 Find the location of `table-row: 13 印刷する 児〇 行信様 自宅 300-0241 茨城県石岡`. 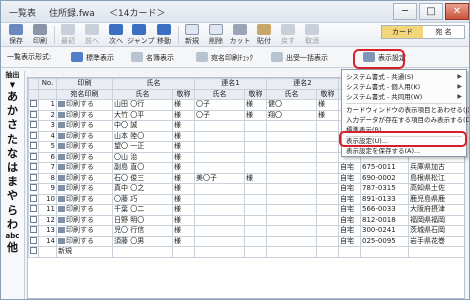

table-row: 13 印刷する 児〇 行信様 自宅 300-0241 茨城県石岡 is located at coordinates (246, 231).